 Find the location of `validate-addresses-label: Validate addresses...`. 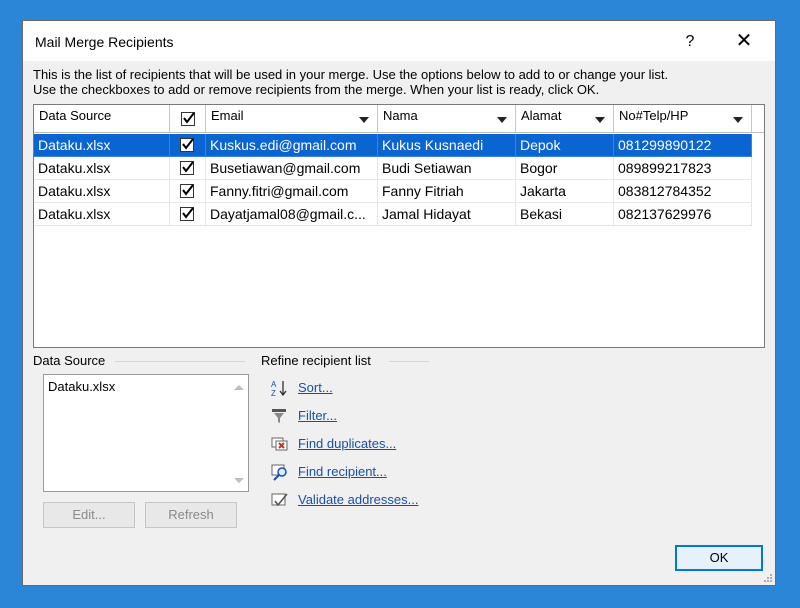

validate-addresses-label: Validate addresses... is located at coordinates (358, 499).